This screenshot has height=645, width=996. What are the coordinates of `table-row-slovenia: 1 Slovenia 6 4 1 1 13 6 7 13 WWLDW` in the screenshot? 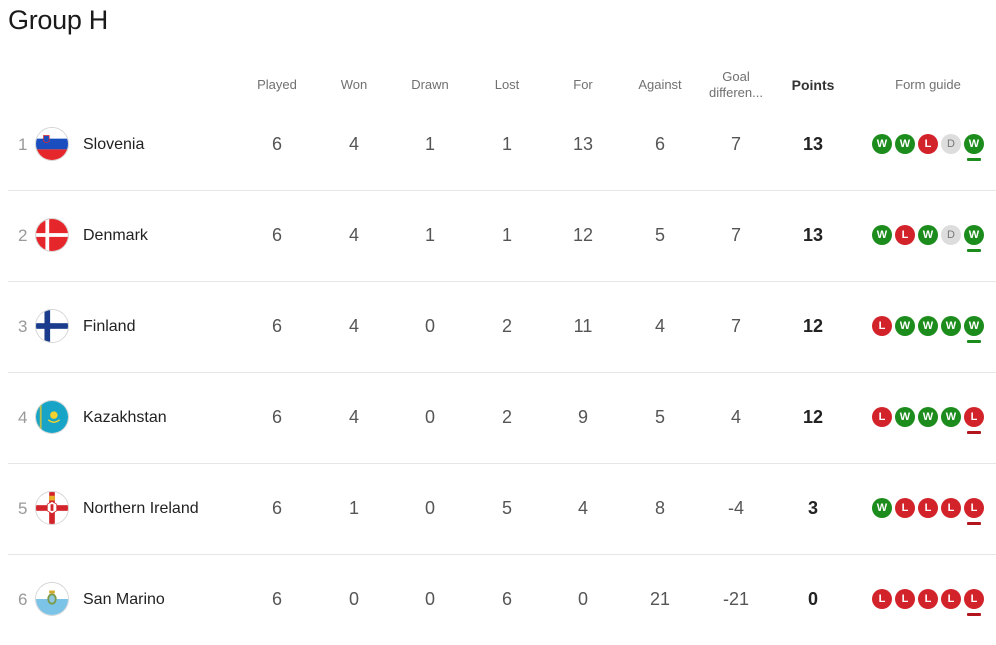 It's located at (502, 145).